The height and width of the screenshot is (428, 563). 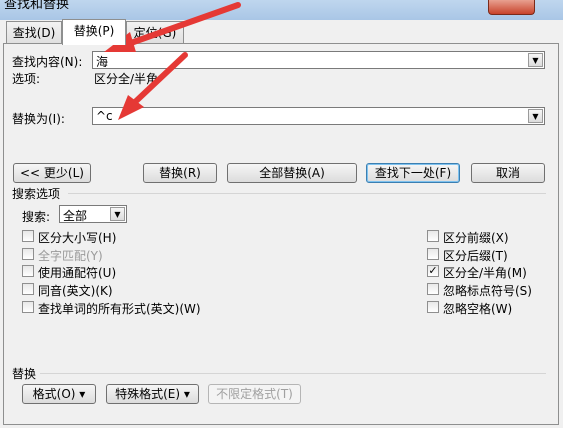 I want to click on options-value: 区分全/半角, so click(x=126, y=79).